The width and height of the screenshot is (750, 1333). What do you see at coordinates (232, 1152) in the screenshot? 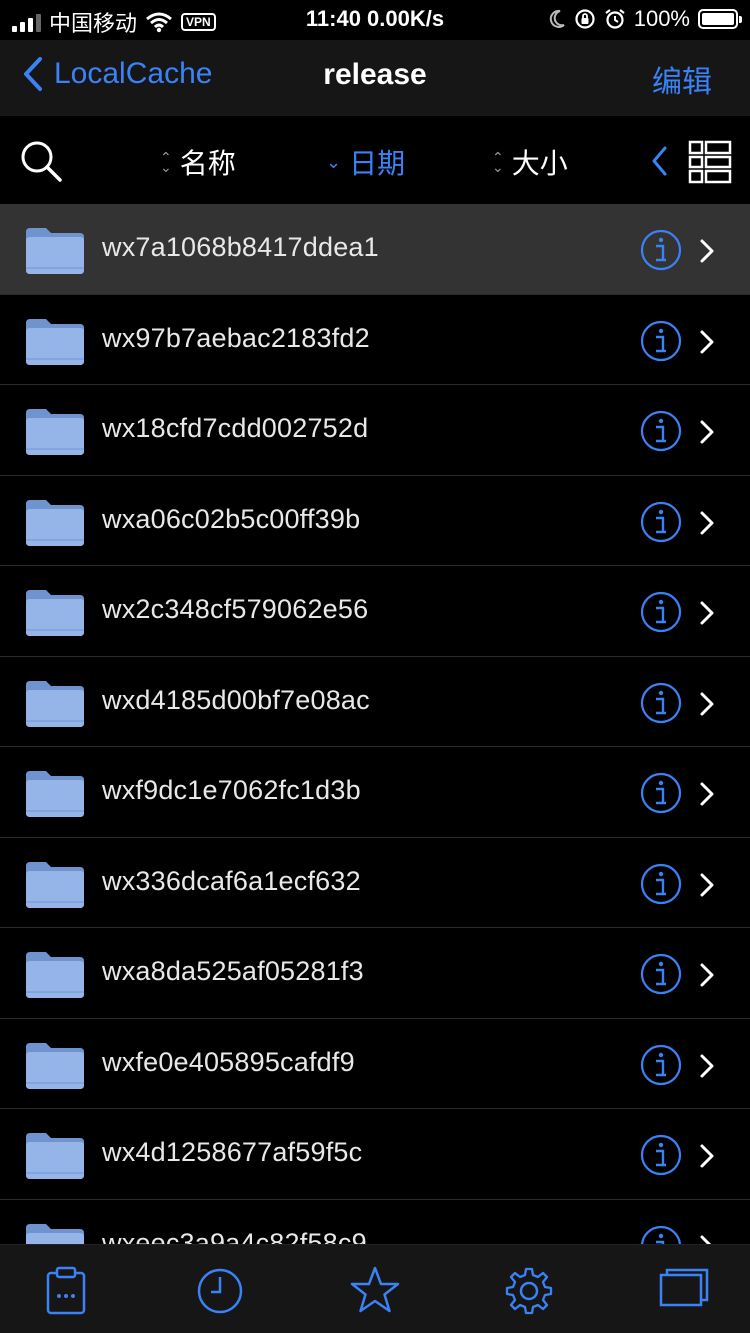
I see `file-name: wx4d1258677af59f5c` at bounding box center [232, 1152].